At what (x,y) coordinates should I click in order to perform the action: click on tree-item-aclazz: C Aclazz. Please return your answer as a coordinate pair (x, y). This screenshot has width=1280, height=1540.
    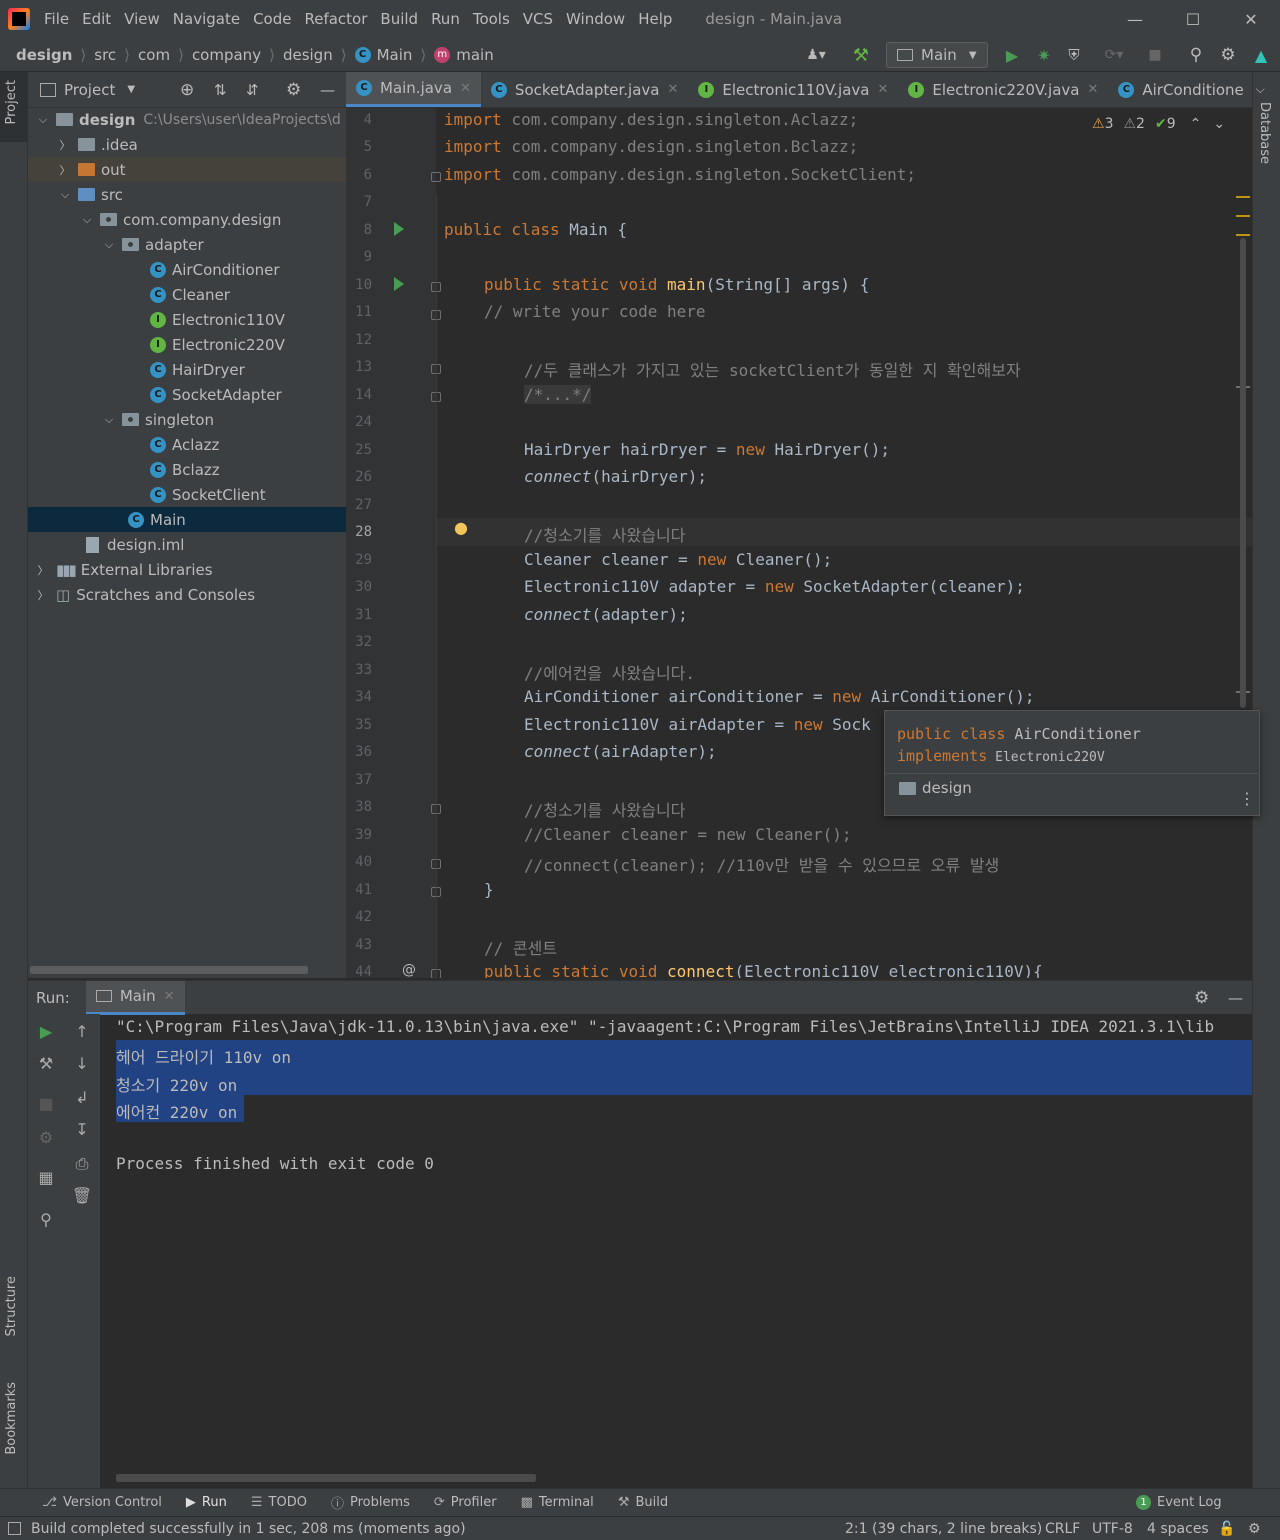
    Looking at the image, I should click on (187, 444).